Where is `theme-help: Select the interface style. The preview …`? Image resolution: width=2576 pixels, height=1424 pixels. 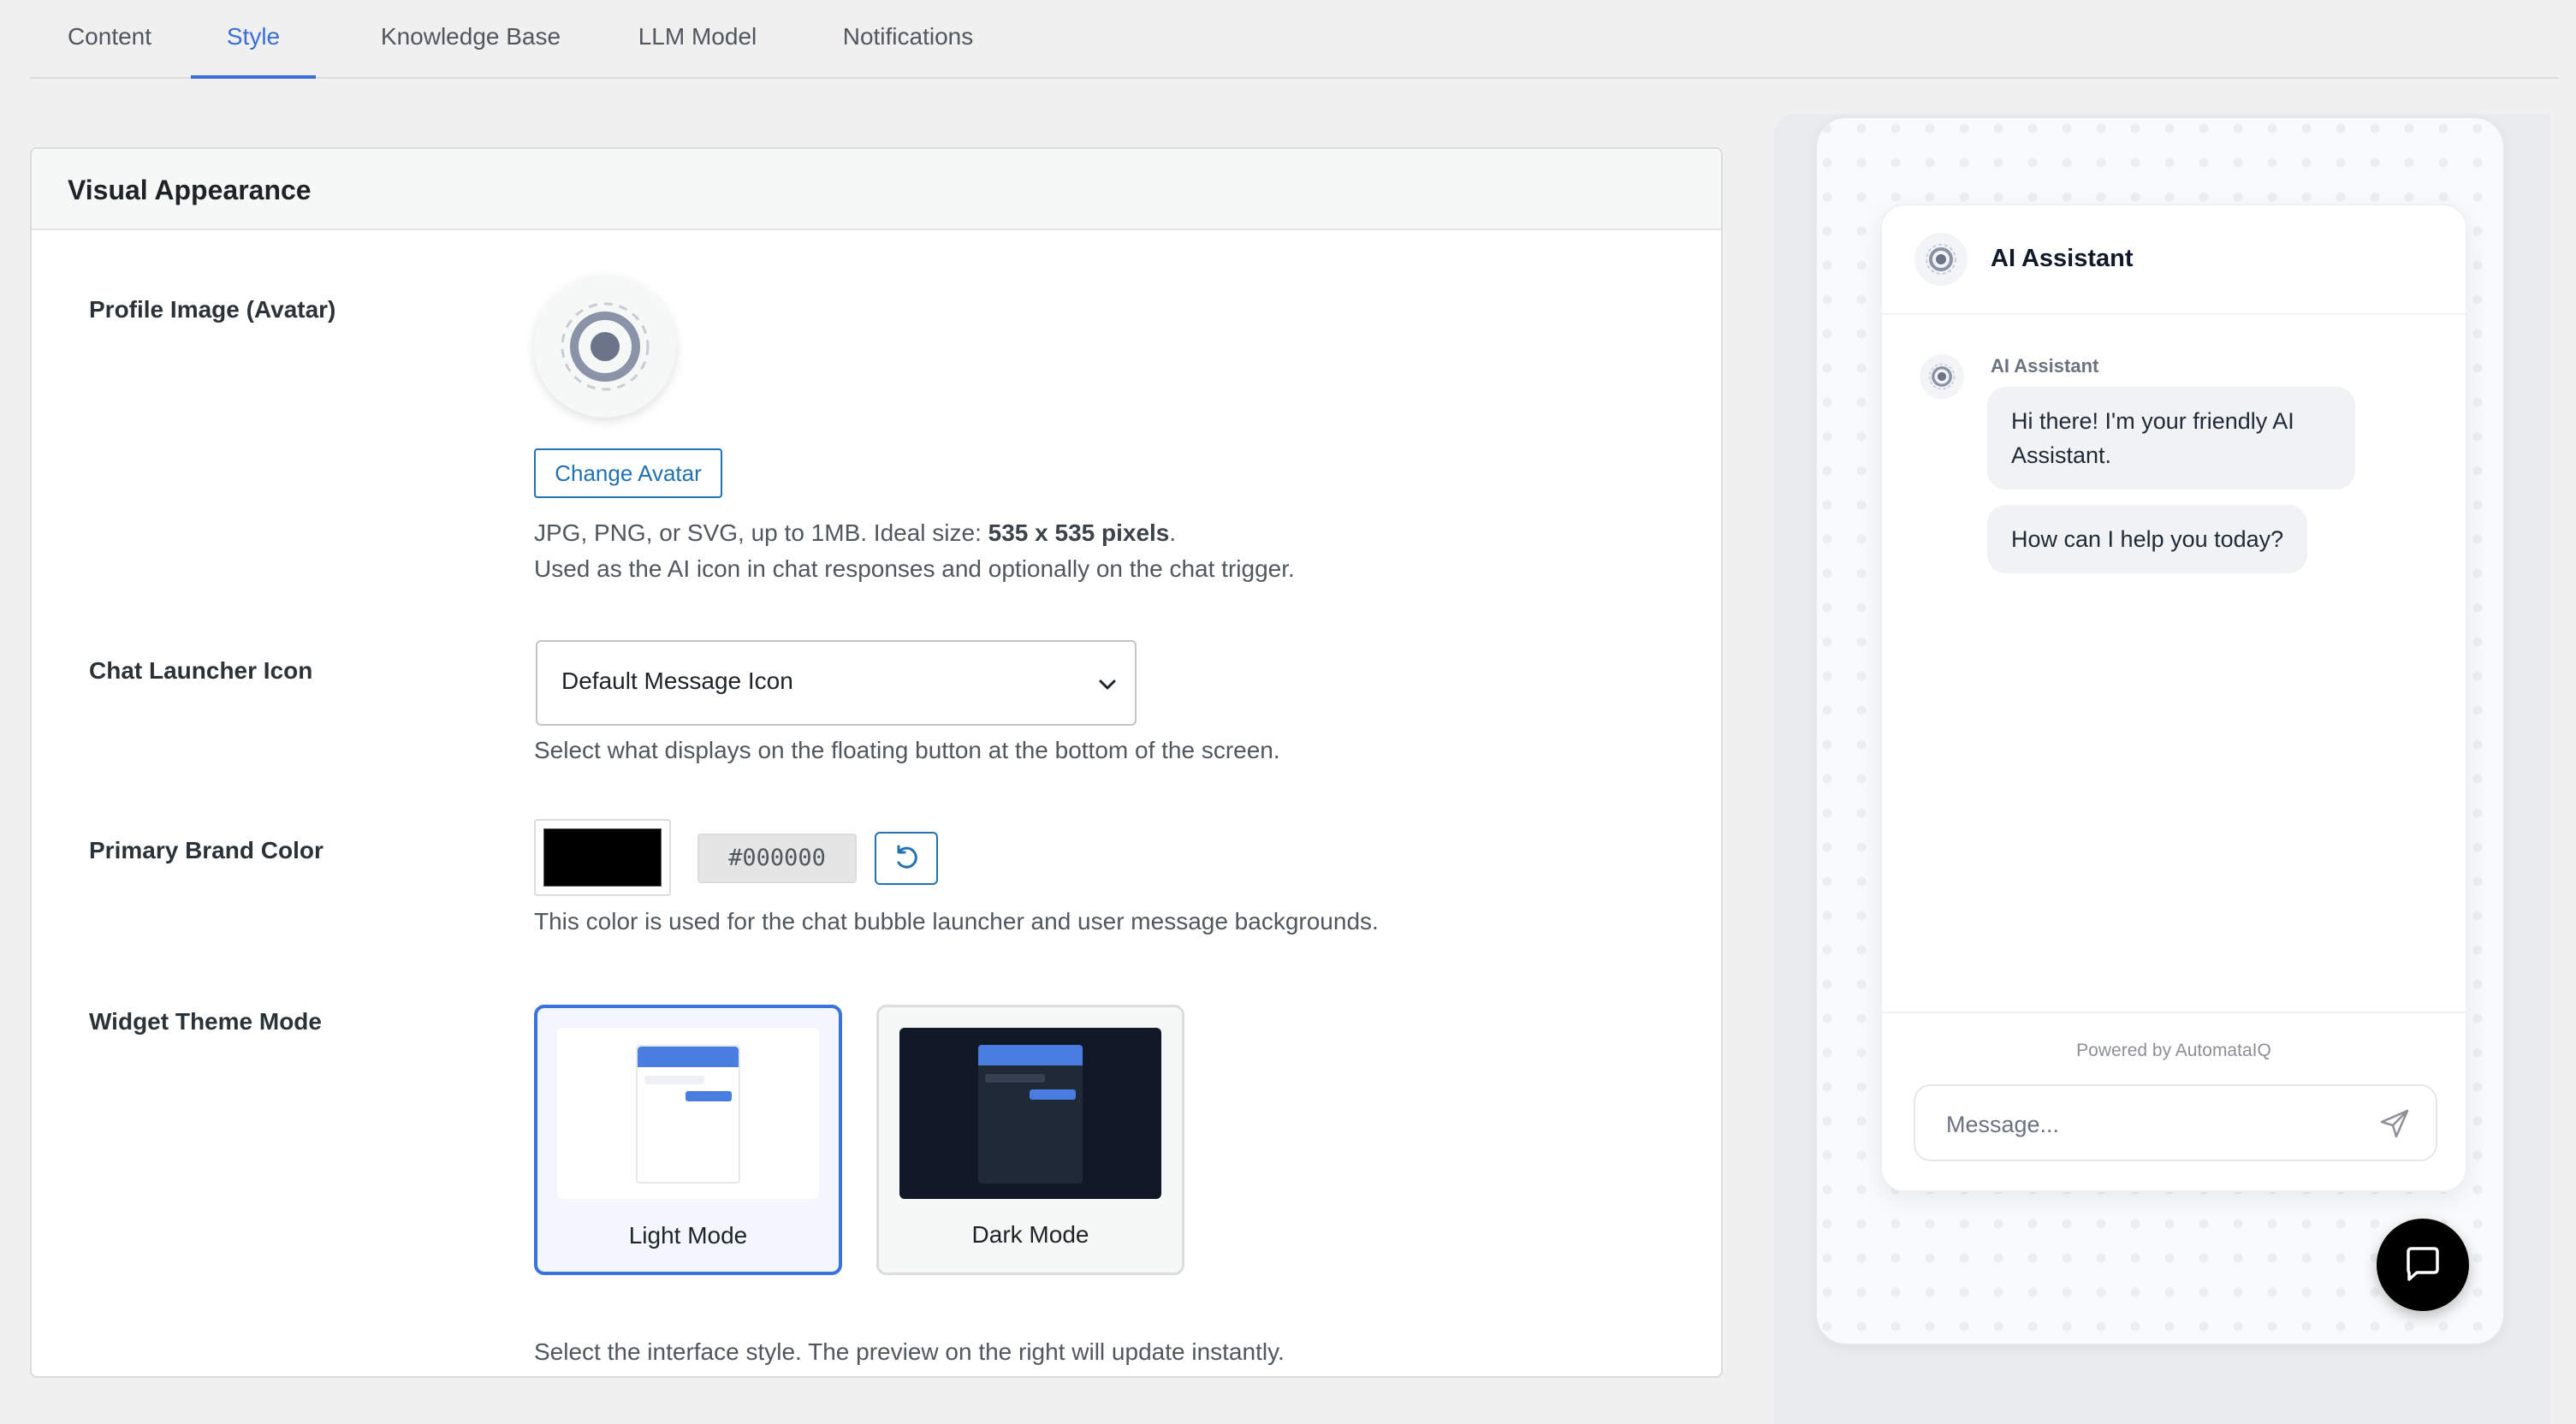 theme-help: Select the interface style. The preview … is located at coordinates (909, 1351).